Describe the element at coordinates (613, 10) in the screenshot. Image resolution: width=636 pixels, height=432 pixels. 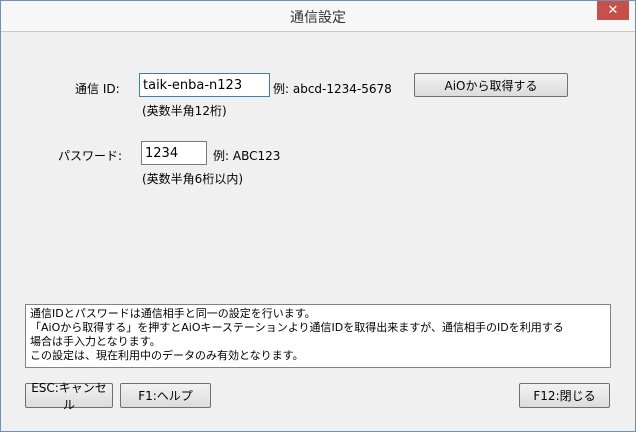
I see `close-button: ✕` at that location.